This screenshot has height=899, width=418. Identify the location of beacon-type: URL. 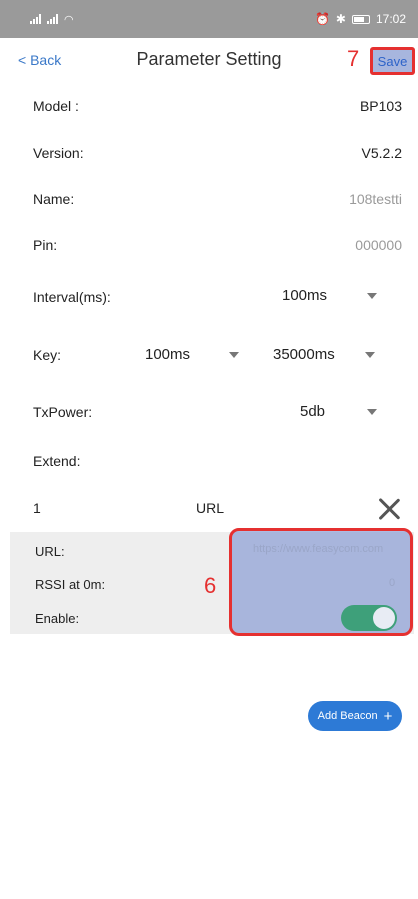
(210, 508).